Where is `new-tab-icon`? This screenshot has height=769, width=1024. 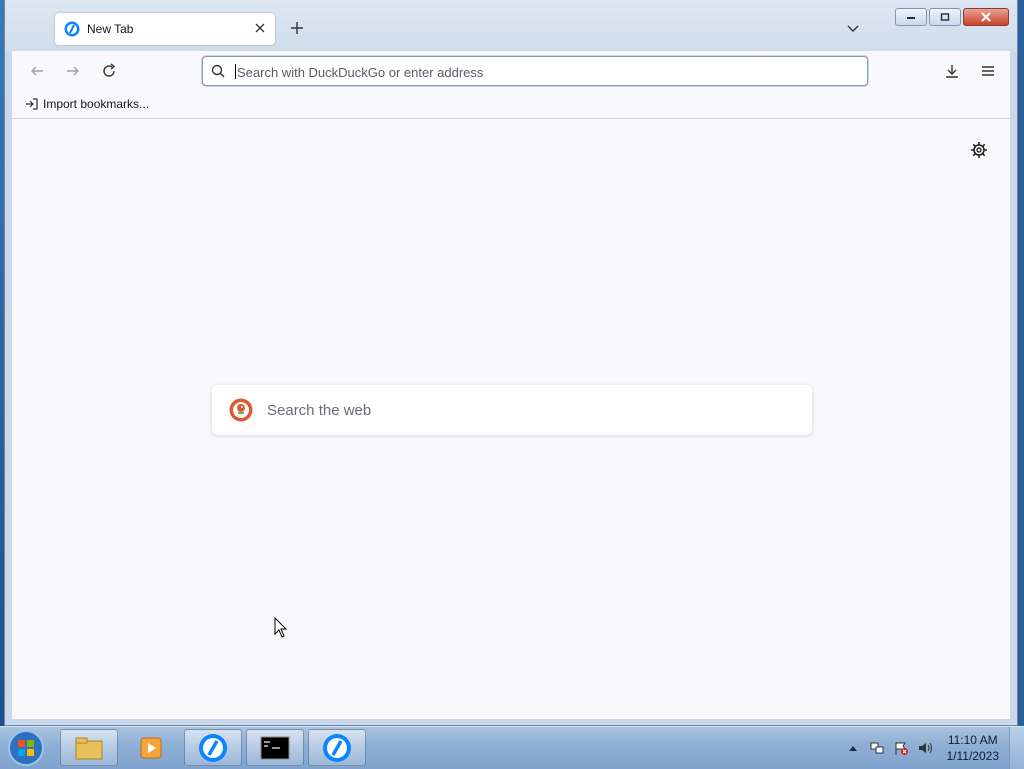
new-tab-icon is located at coordinates (297, 28).